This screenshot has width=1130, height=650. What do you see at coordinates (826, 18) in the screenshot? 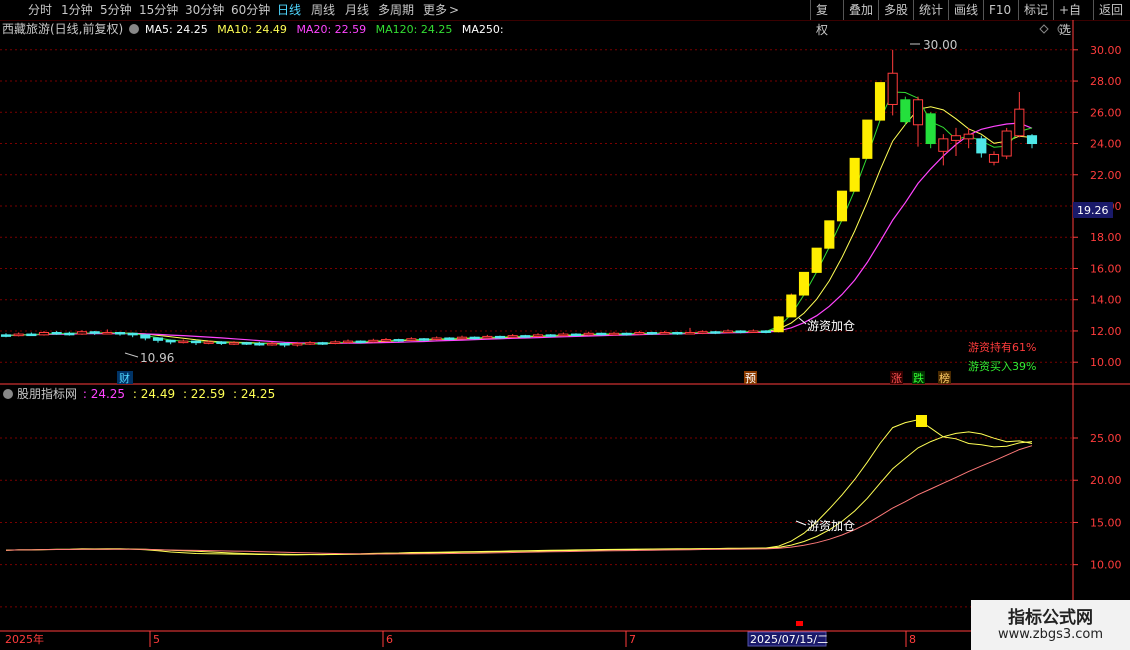
I see `fuquan-button: 复权` at bounding box center [826, 18].